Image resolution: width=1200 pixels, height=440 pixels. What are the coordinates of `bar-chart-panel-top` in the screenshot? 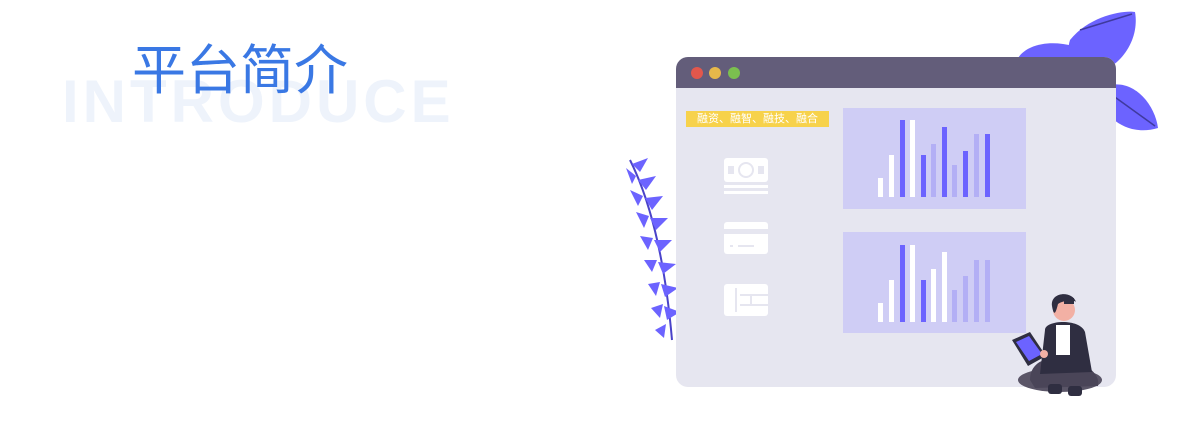 It's located at (934, 158).